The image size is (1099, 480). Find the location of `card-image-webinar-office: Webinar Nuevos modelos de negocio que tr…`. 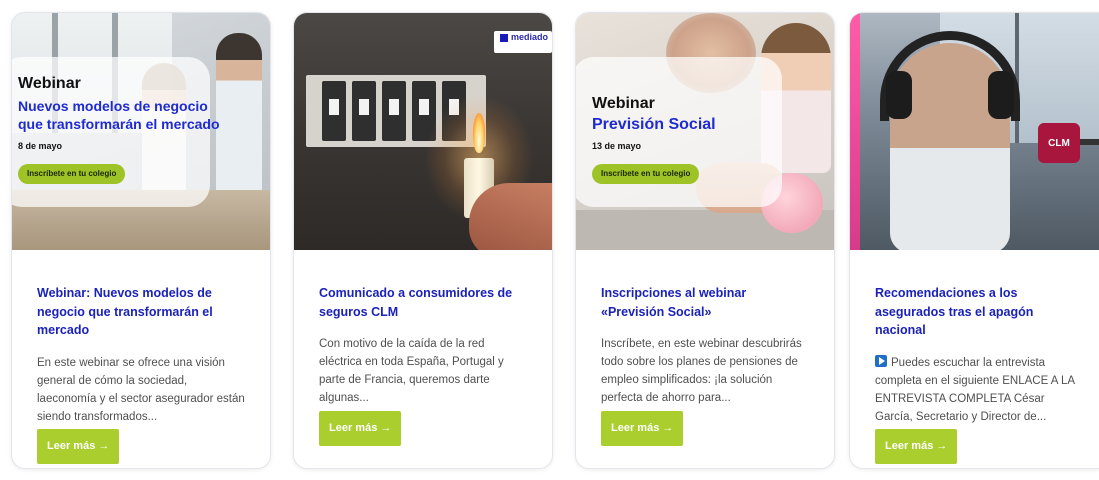

card-image-webinar-office: Webinar Nuevos modelos de negocio que tr… is located at coordinates (141, 131).